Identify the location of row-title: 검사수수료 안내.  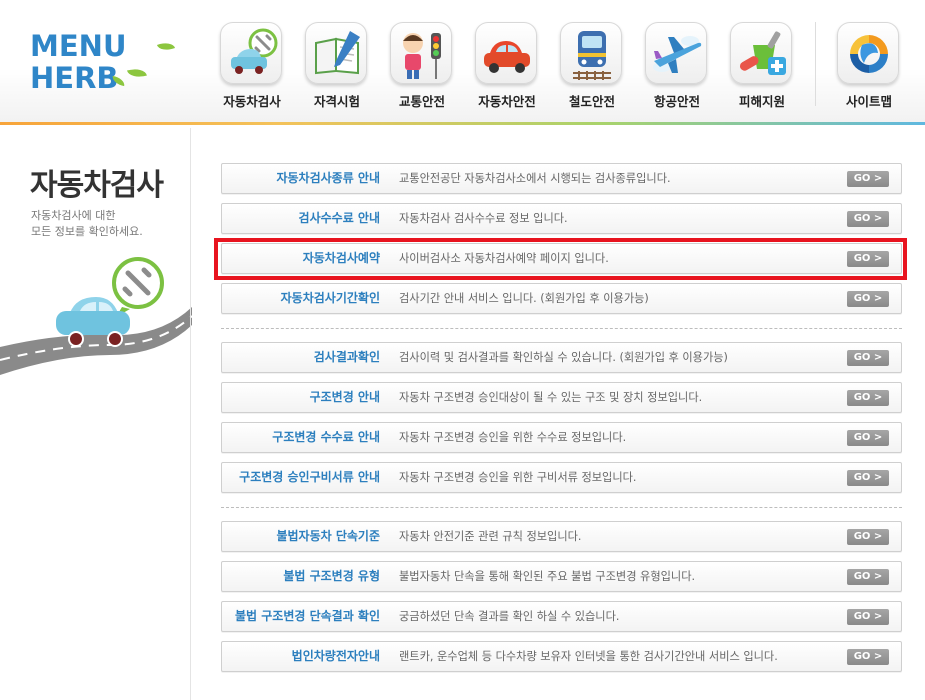
(301, 218).